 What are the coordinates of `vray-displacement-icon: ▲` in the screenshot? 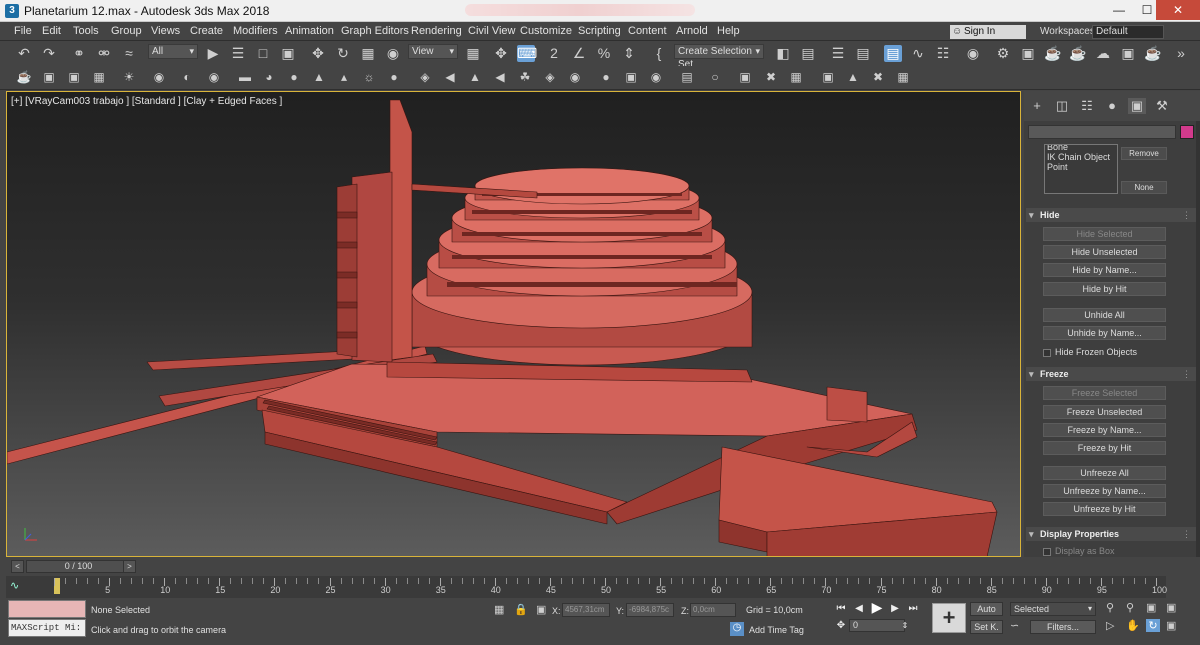 It's located at (475, 77).